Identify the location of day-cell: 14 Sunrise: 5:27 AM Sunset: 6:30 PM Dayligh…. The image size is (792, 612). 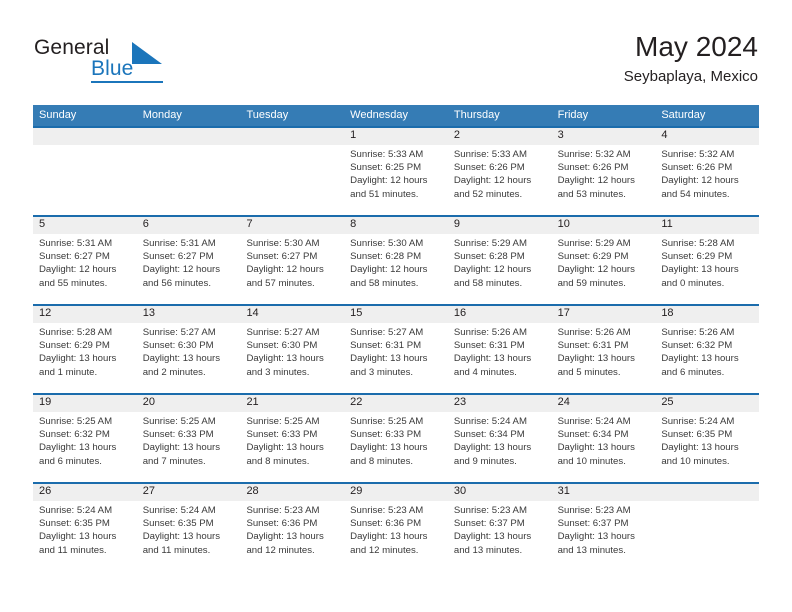
(292, 349).